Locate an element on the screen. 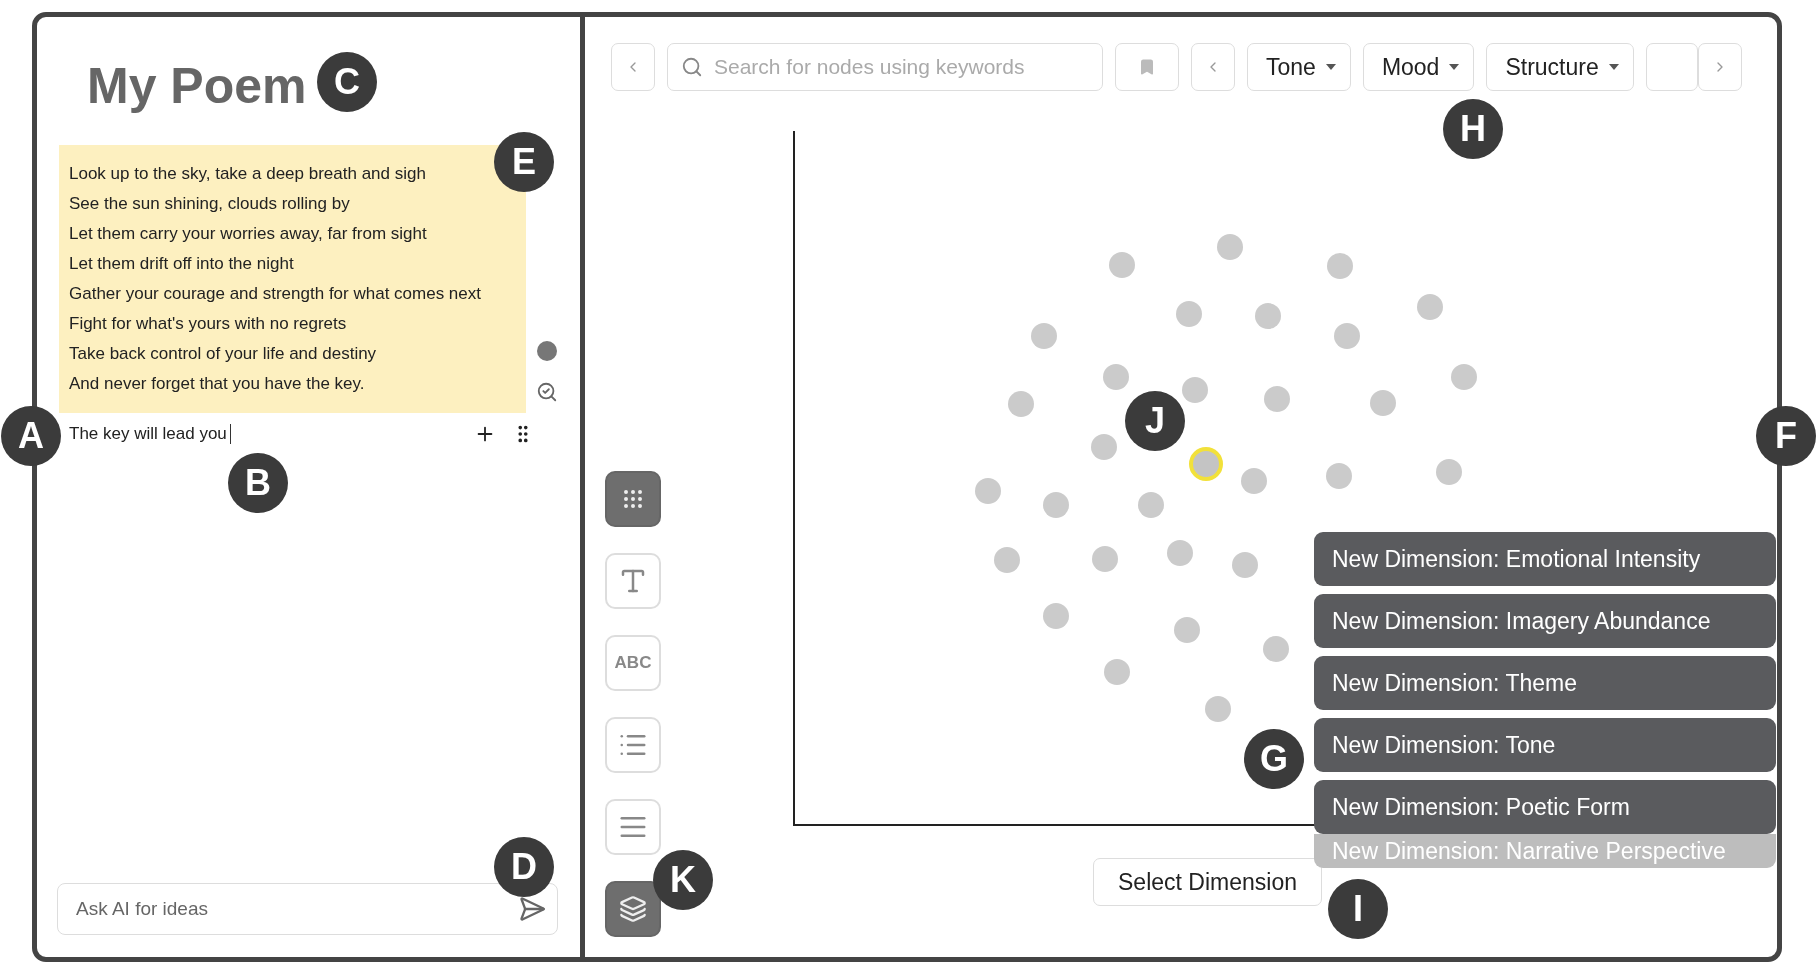 Image resolution: width=1819 pixels, height=976 pixels. callout-label: F is located at coordinates (1786, 436).